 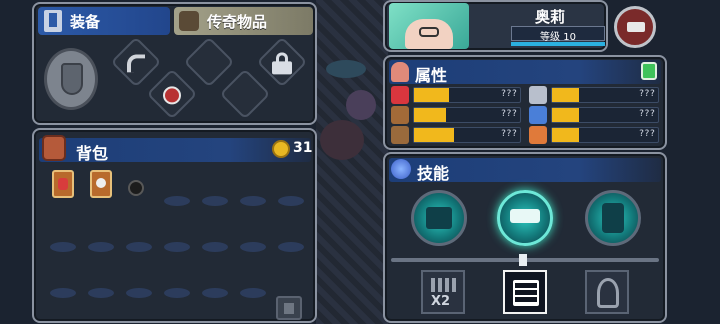 I want to click on mech-icon, so click(x=439, y=218).